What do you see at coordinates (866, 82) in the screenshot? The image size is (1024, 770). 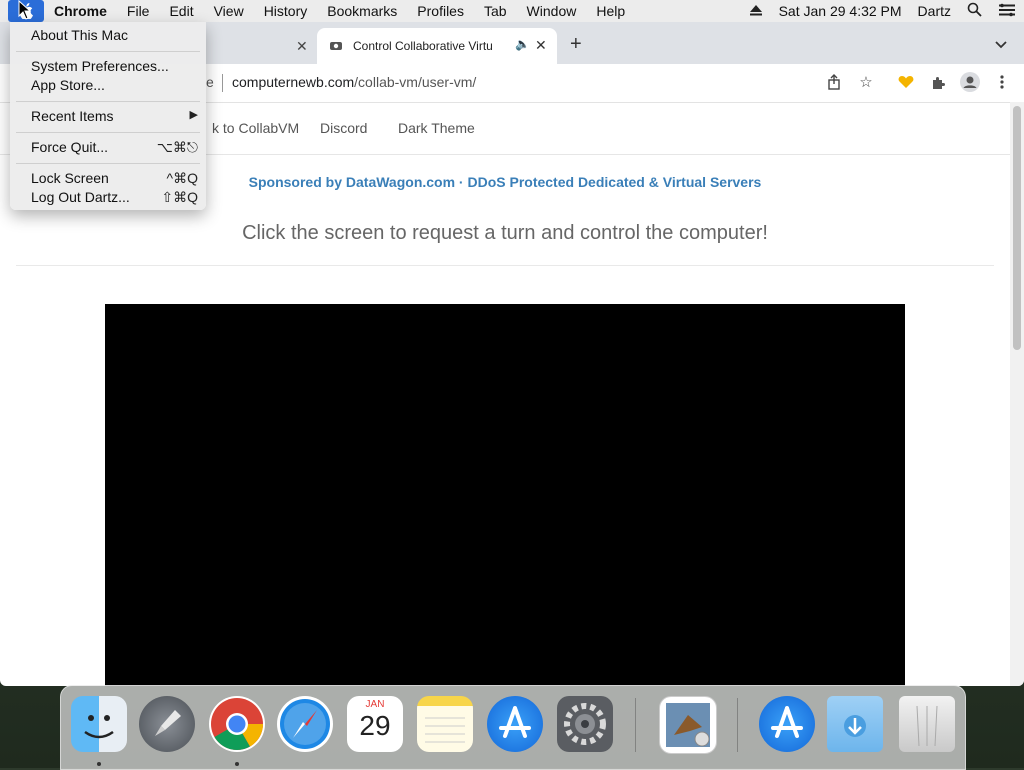 I see `bookmark-star-icon: ☆` at bounding box center [866, 82].